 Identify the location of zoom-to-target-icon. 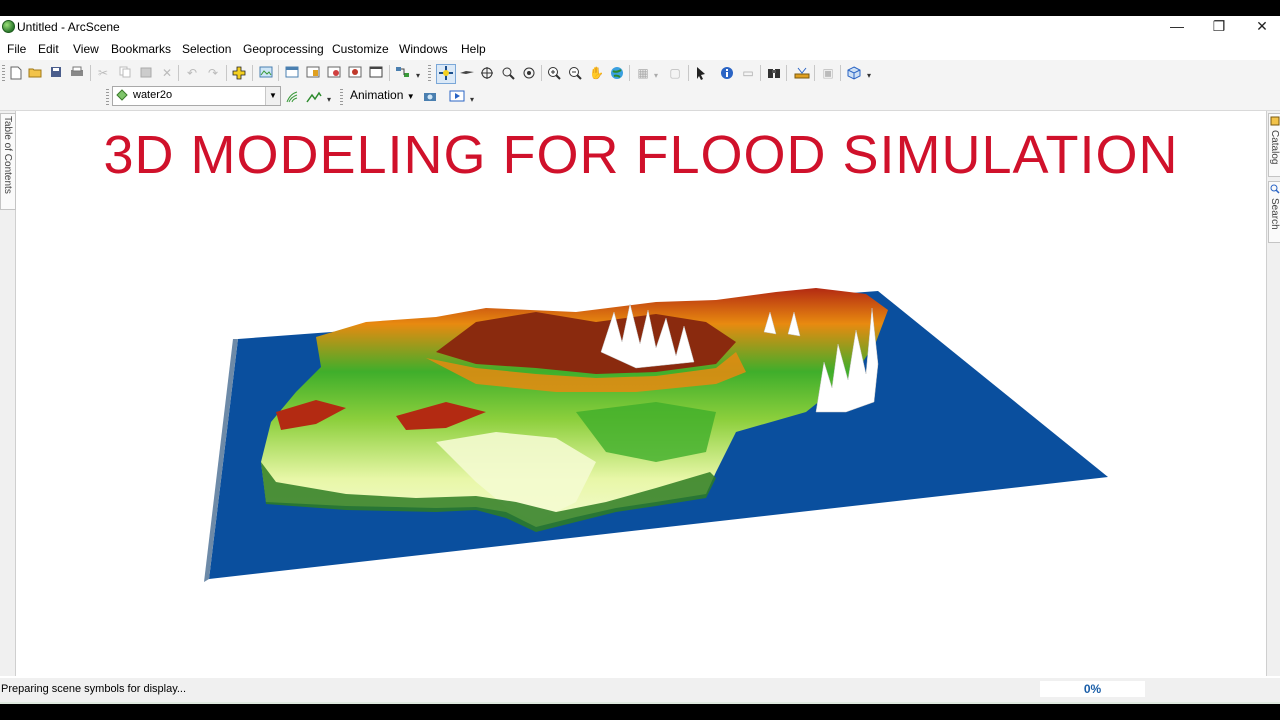
(508, 73).